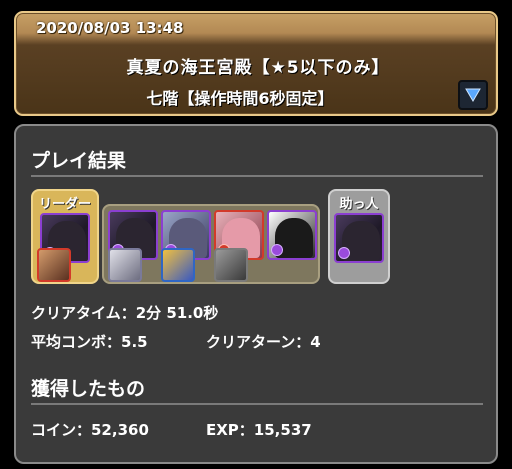  I want to click on helper-slot: 助っ人, so click(359, 236).